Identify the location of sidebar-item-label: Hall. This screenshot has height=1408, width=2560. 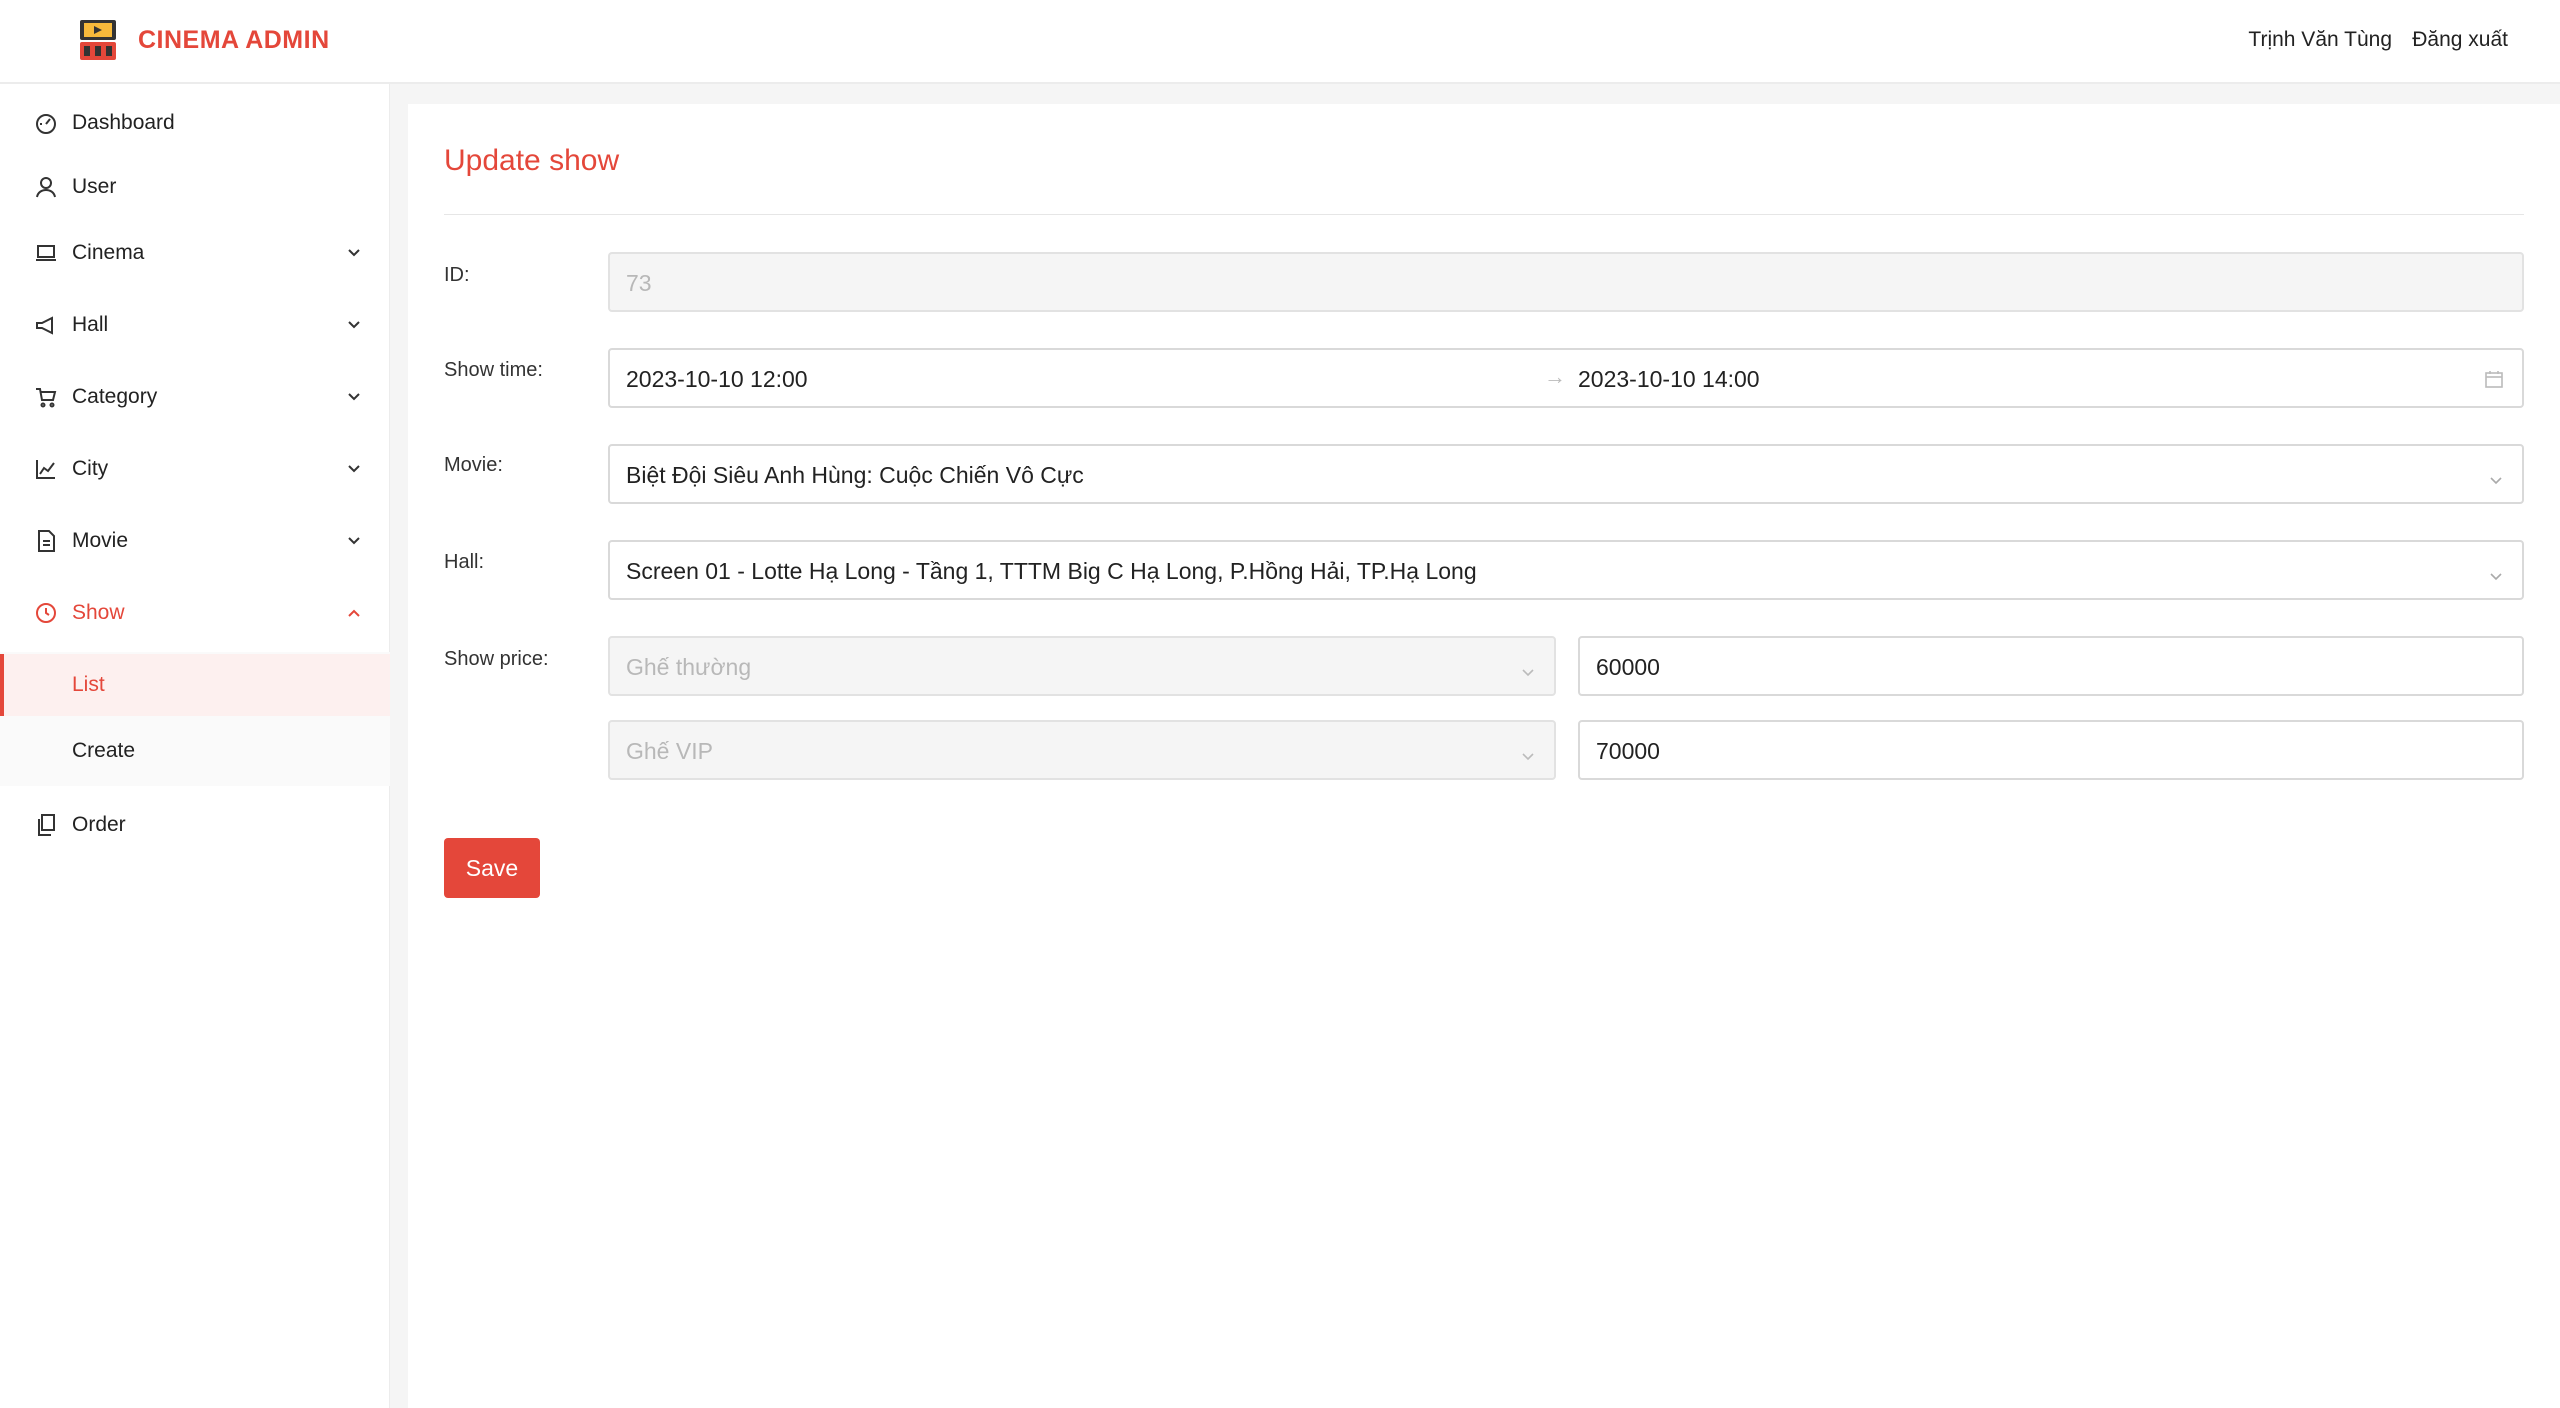
(90, 324).